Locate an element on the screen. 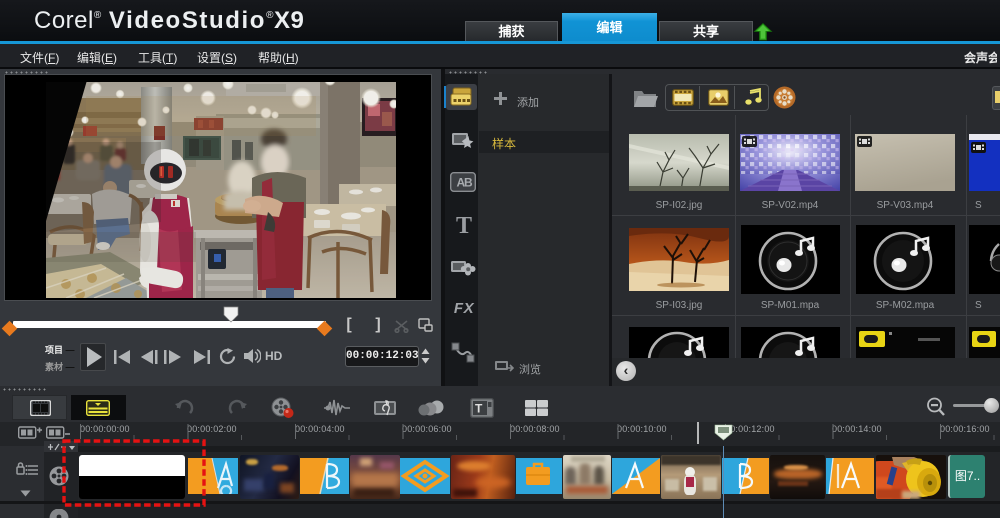 This screenshot has width=1000, height=518. svg-text: T is located at coordinates (479, 409).